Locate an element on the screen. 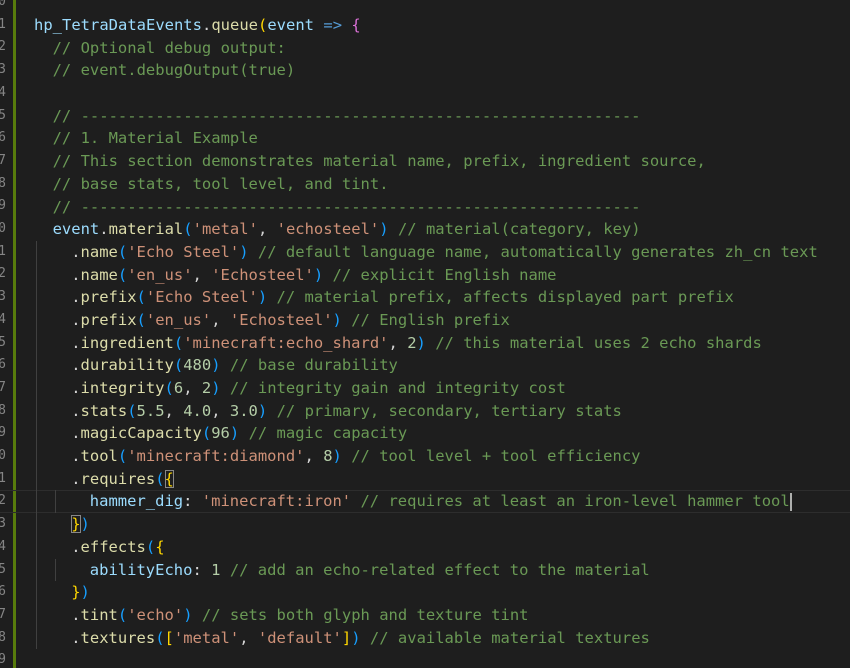 This screenshot has height=668, width=850. code-line: // event.debugOutput(true) is located at coordinates (425, 70).